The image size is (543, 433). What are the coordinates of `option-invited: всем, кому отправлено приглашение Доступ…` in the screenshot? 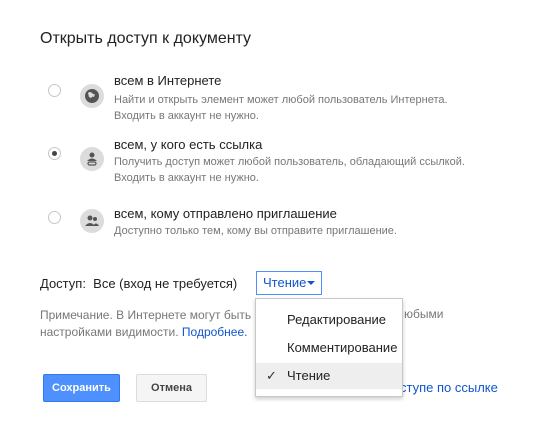 It's located at (275, 233).